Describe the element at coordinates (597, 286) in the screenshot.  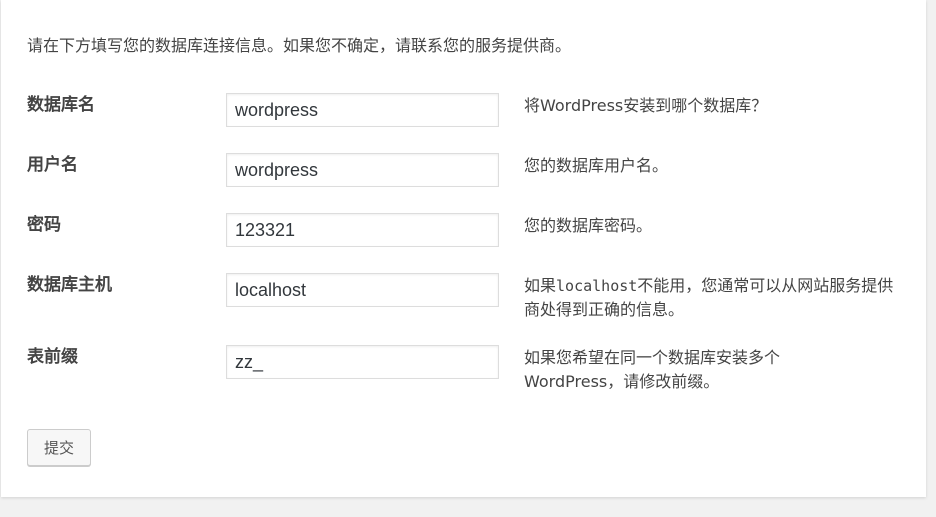
I see `dbhost-description-code: localhost` at that location.